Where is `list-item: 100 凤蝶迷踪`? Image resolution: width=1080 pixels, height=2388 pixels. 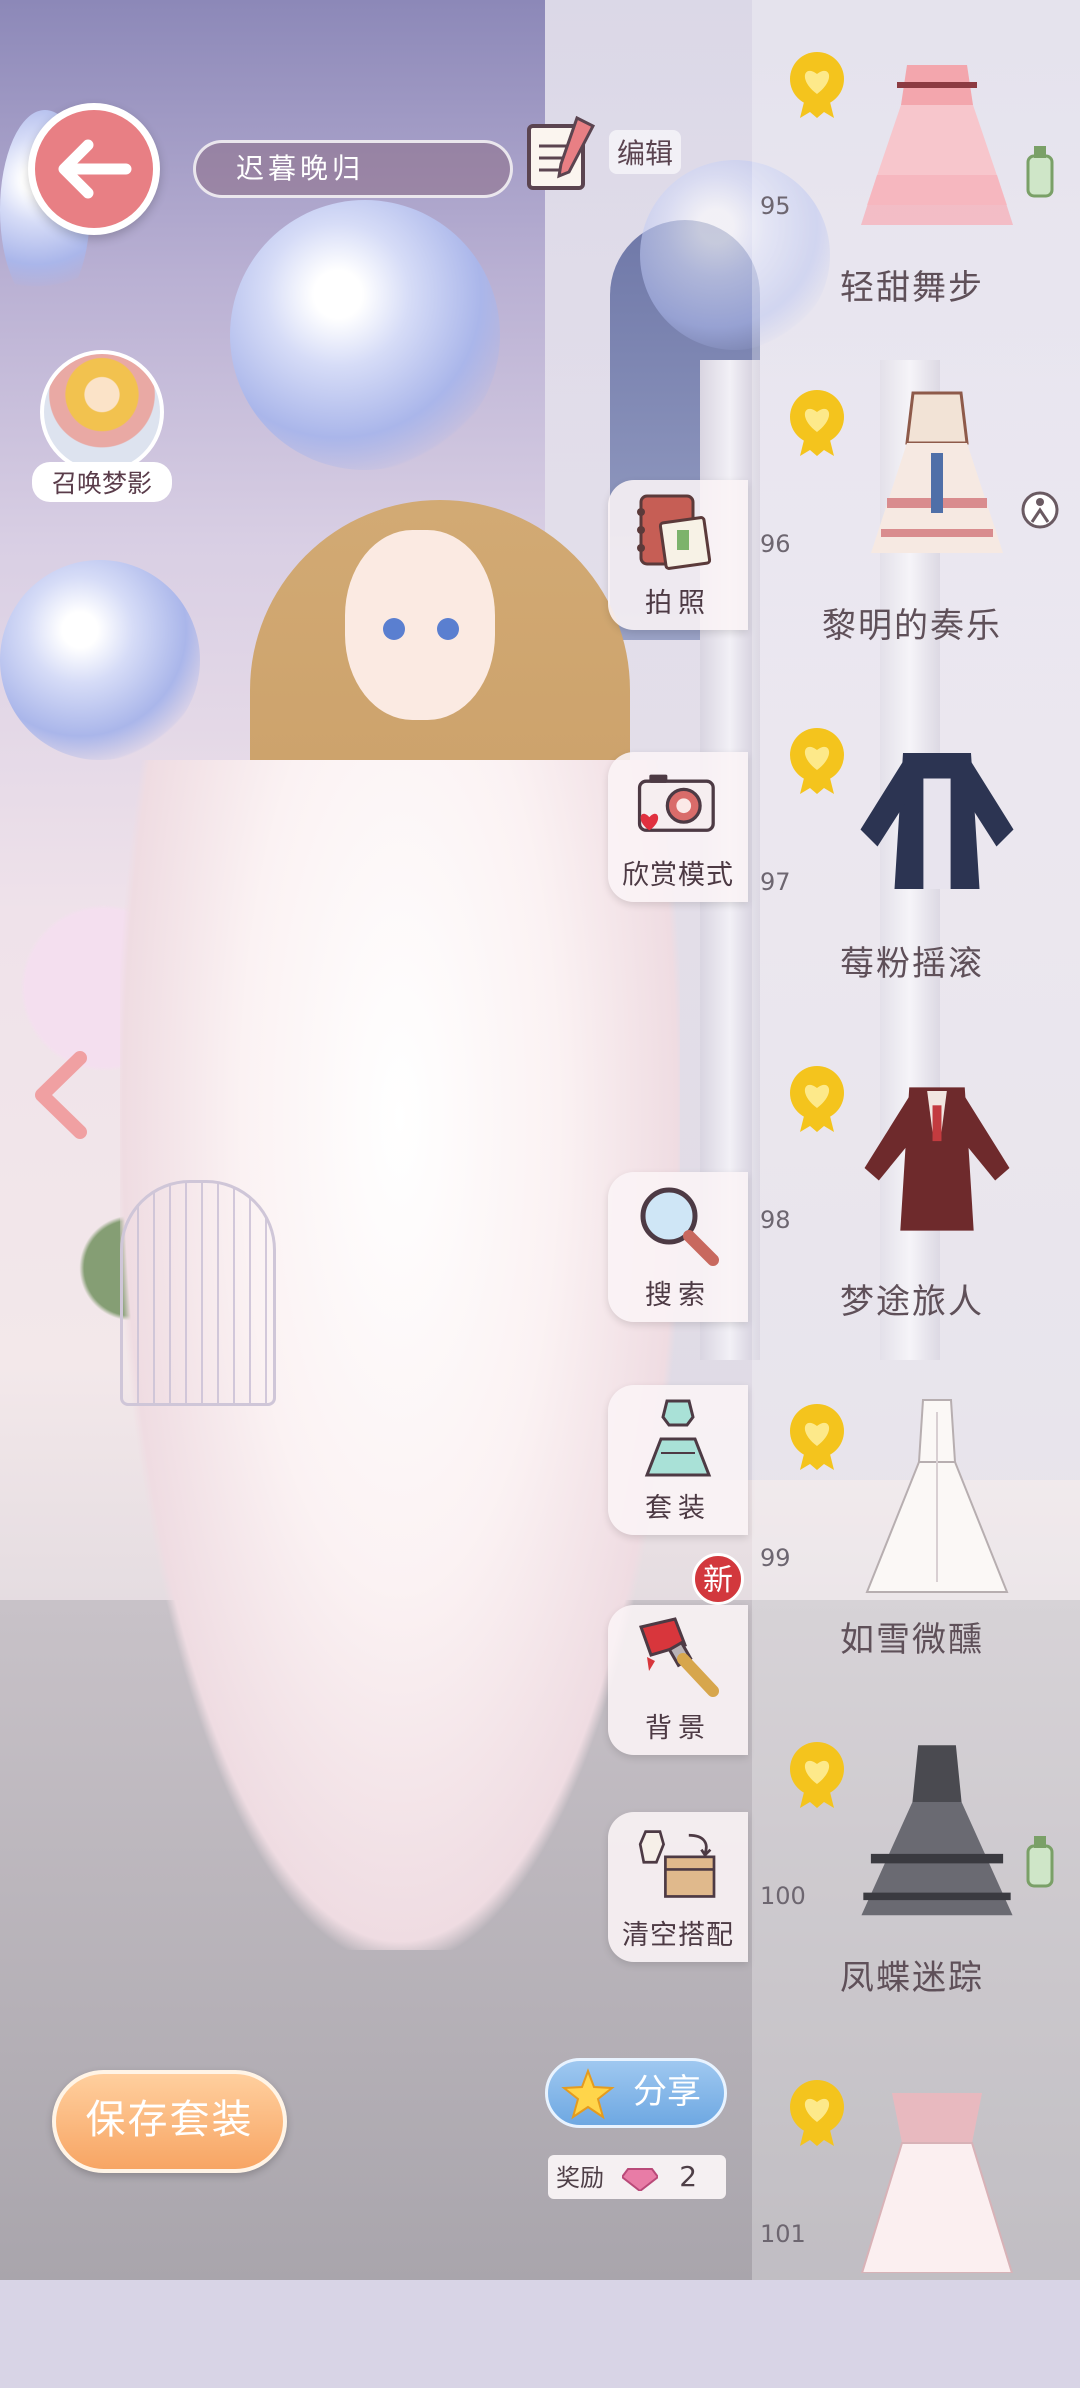 list-item: 100 凤蝶迷踪 is located at coordinates (916, 1881).